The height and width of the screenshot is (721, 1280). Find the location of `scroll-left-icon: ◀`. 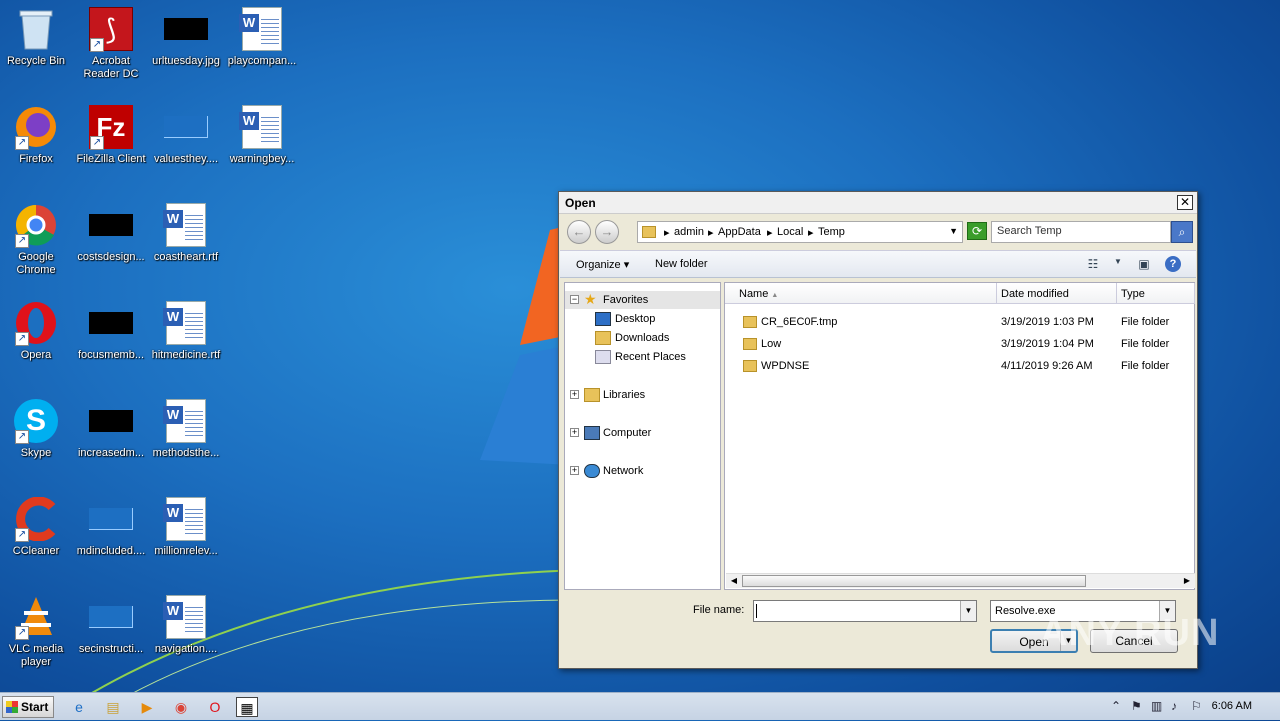

scroll-left-icon: ◀ is located at coordinates (734, 581).